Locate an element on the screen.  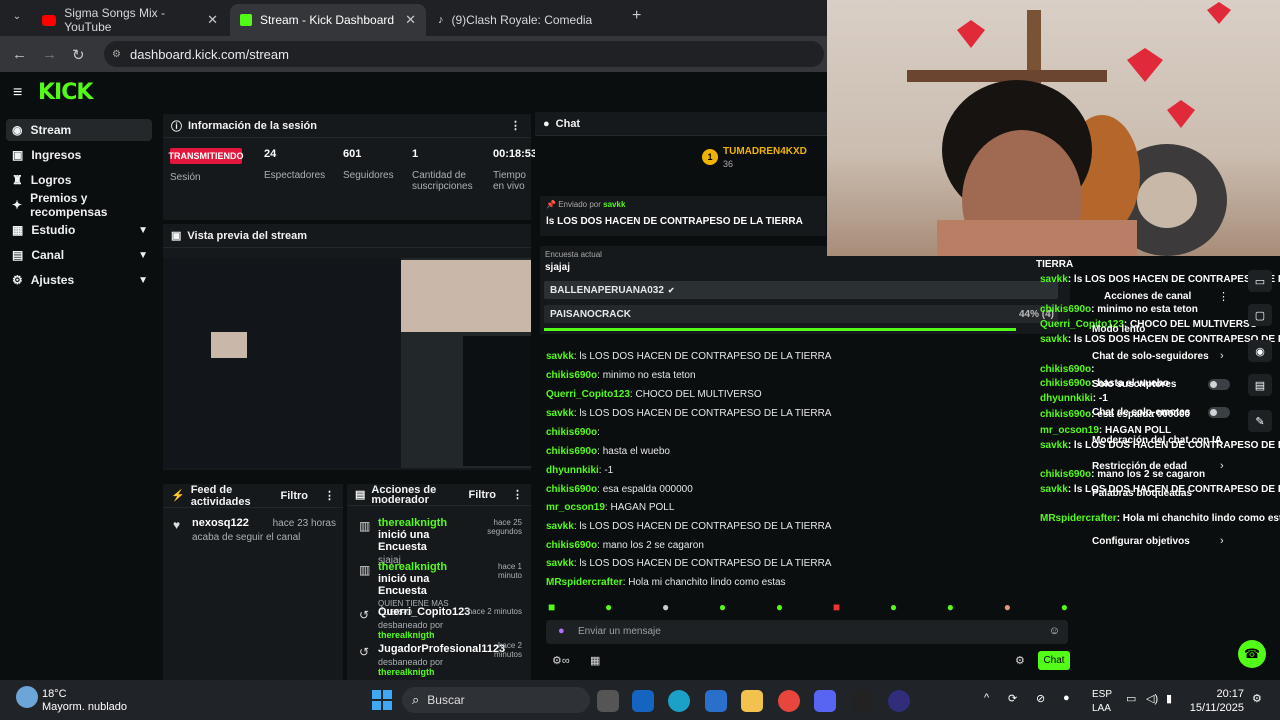
setting-slow-mode: Modo lento is located at coordinates (1118, 329).